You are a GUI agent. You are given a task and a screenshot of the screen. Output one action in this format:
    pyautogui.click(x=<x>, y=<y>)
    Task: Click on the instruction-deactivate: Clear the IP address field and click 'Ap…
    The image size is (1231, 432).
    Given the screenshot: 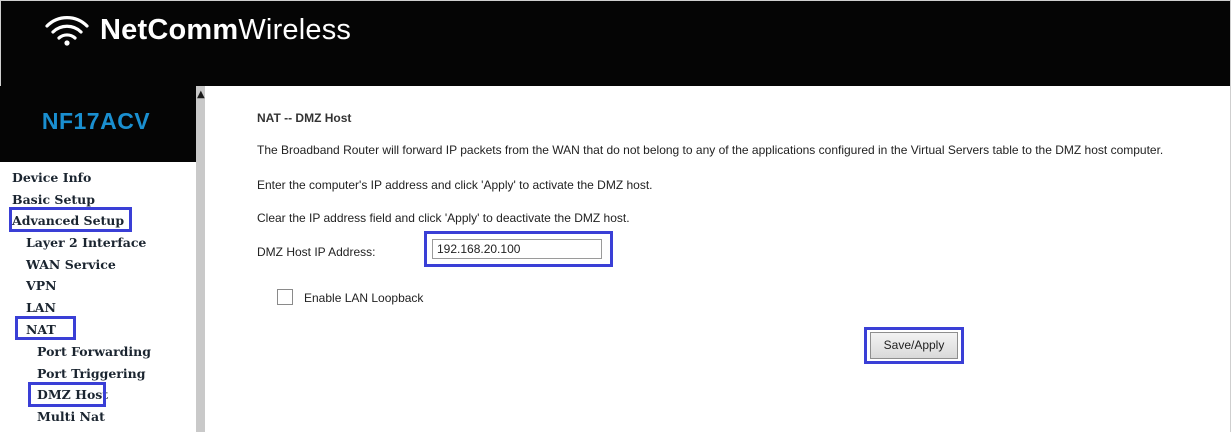 What is the action you would take?
    pyautogui.click(x=443, y=218)
    